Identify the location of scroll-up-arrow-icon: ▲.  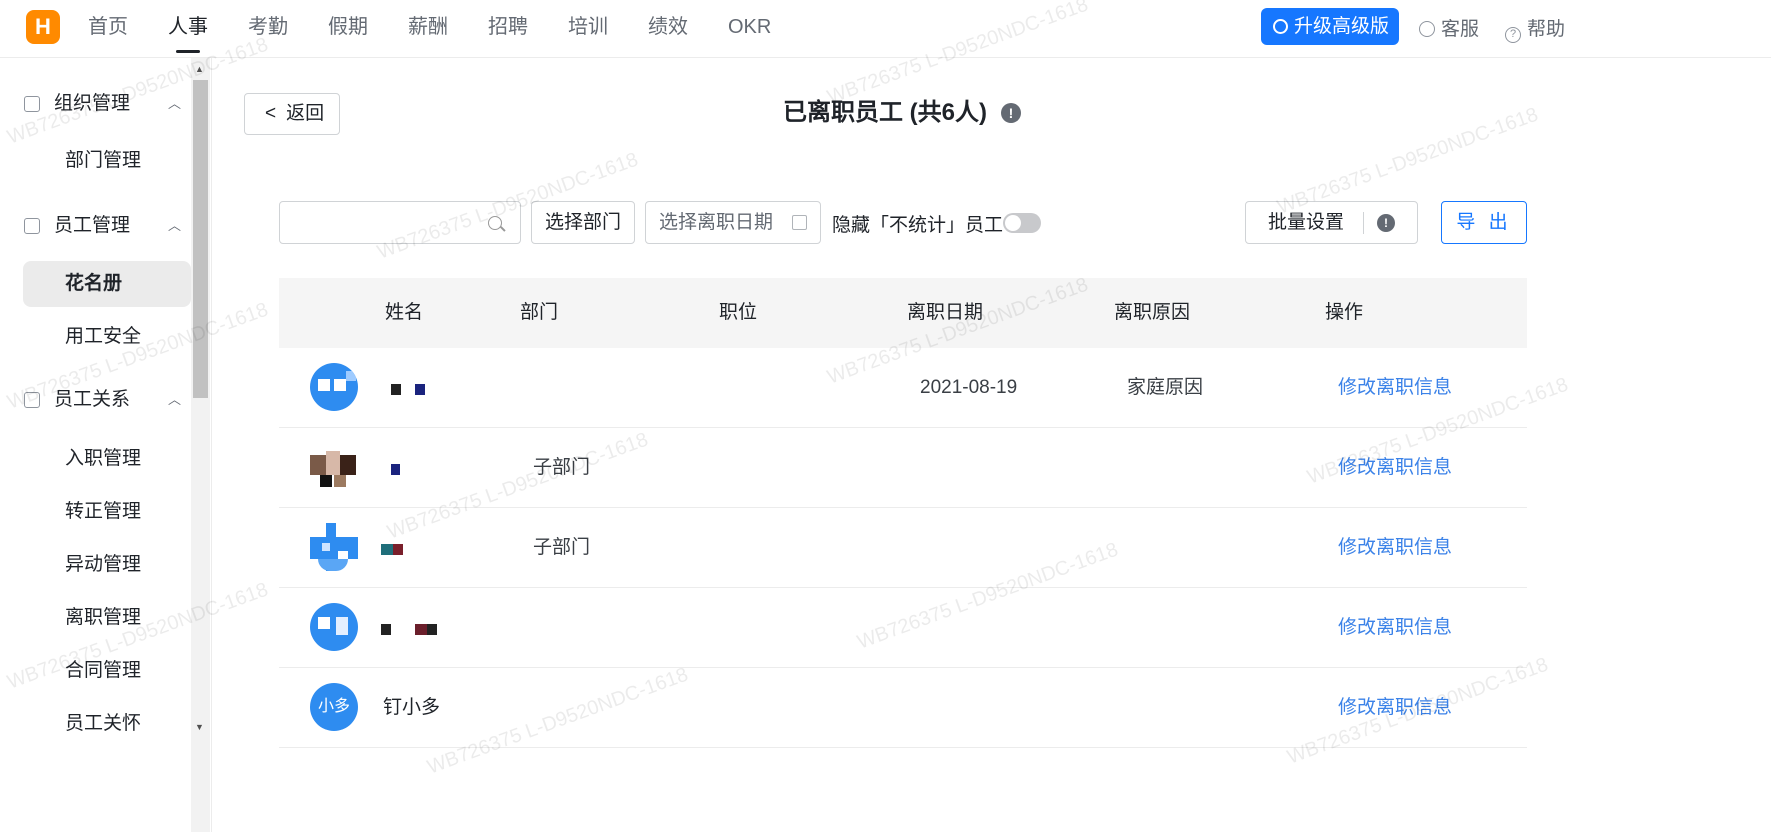
(199, 69).